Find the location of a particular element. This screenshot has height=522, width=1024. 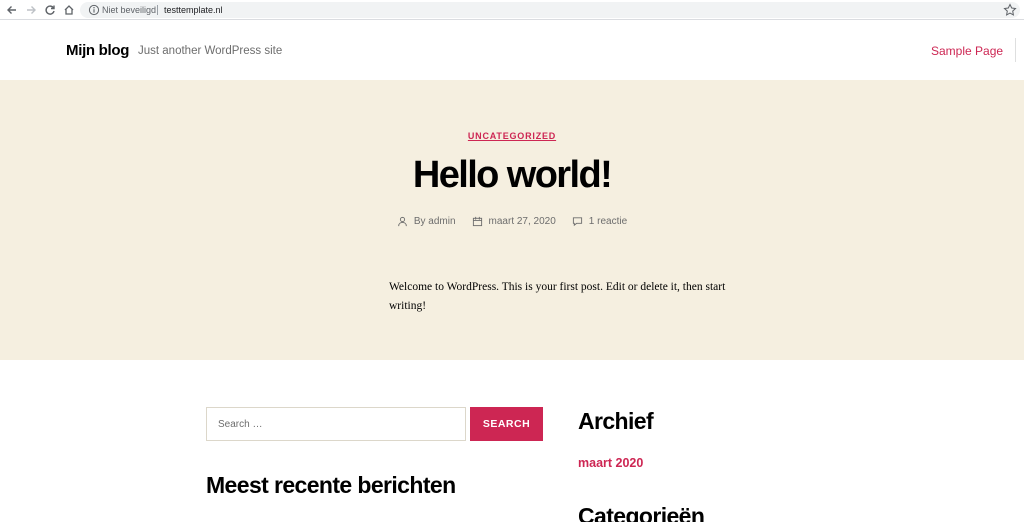

post-author: By admin is located at coordinates (426, 221).